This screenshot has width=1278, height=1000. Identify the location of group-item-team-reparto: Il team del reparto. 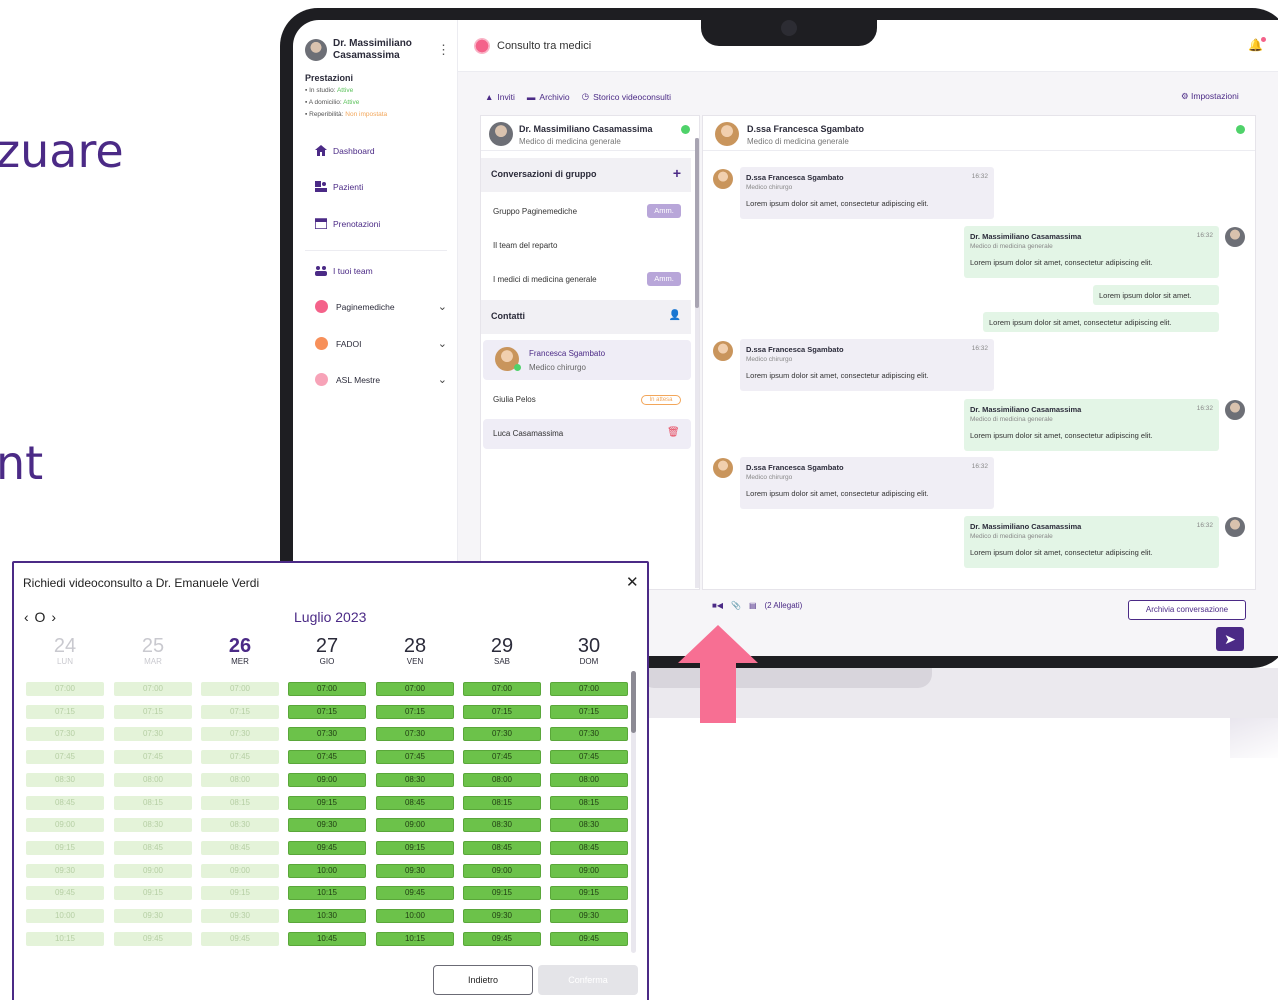
(525, 245).